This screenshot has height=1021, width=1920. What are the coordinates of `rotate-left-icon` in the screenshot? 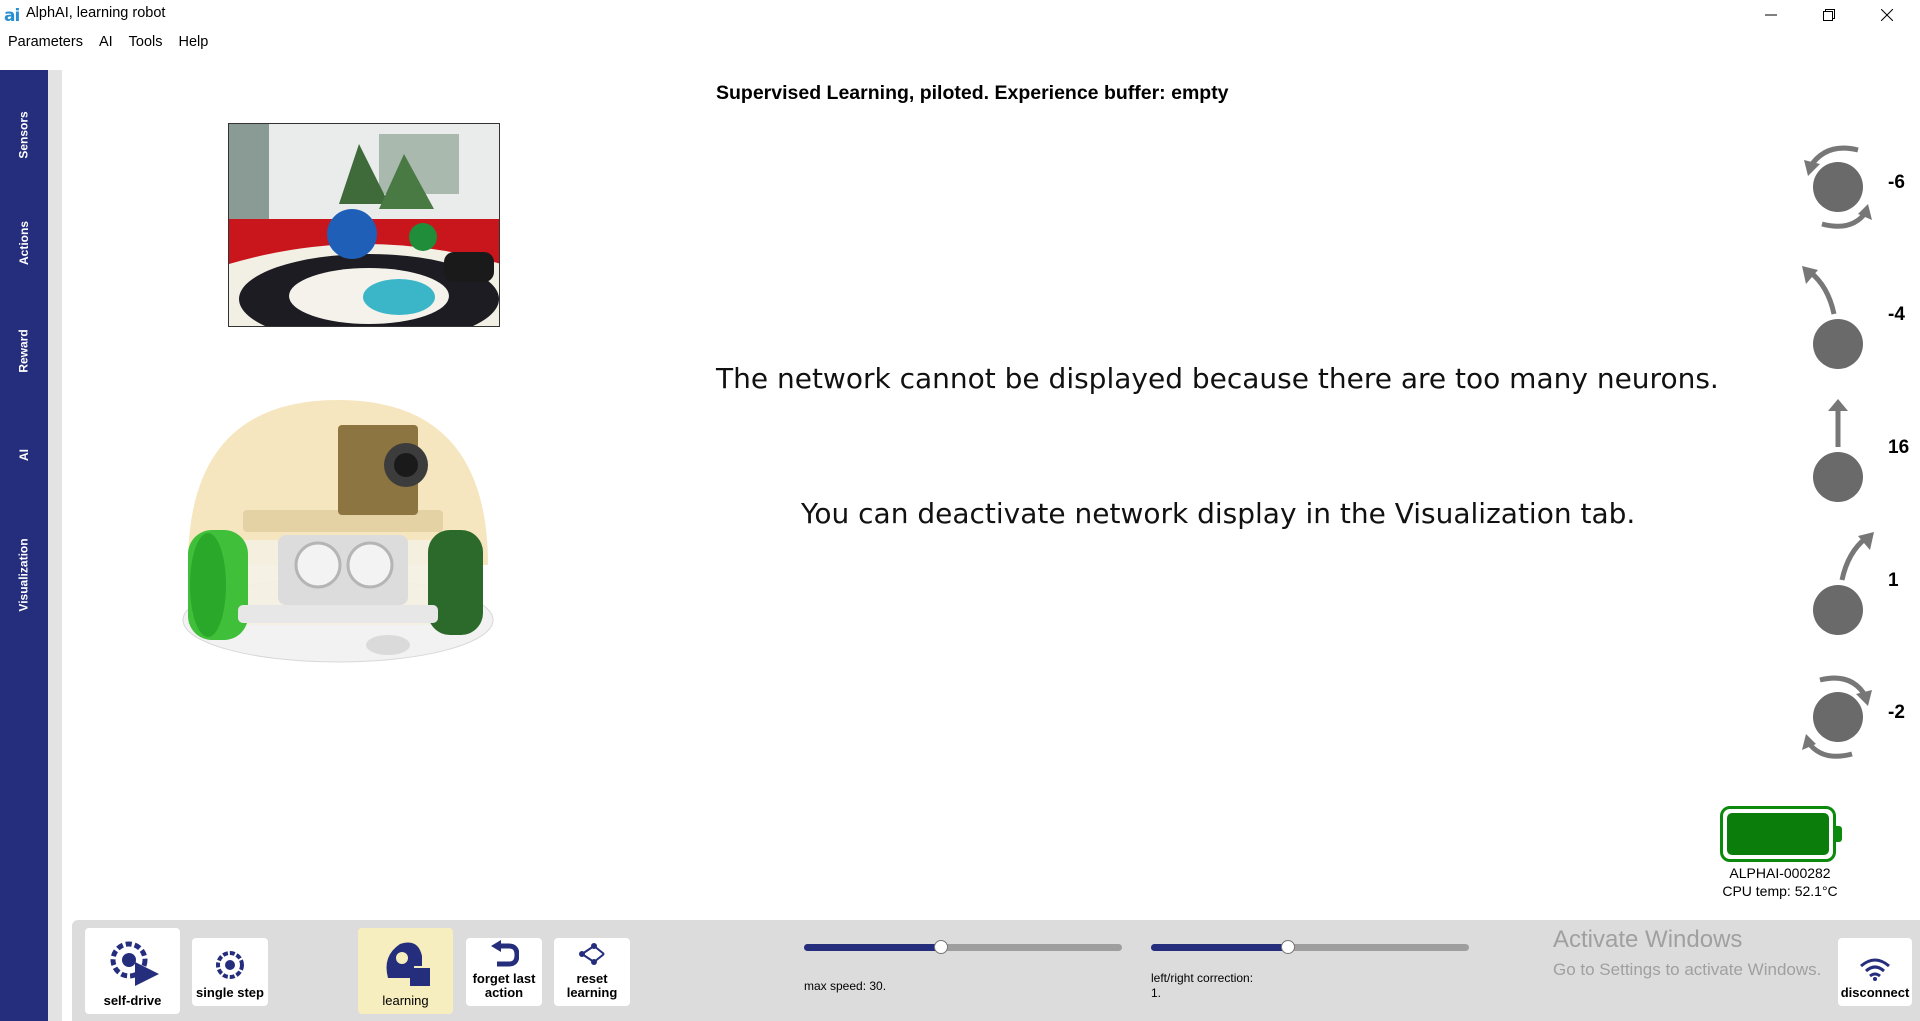 It's located at (1838, 187).